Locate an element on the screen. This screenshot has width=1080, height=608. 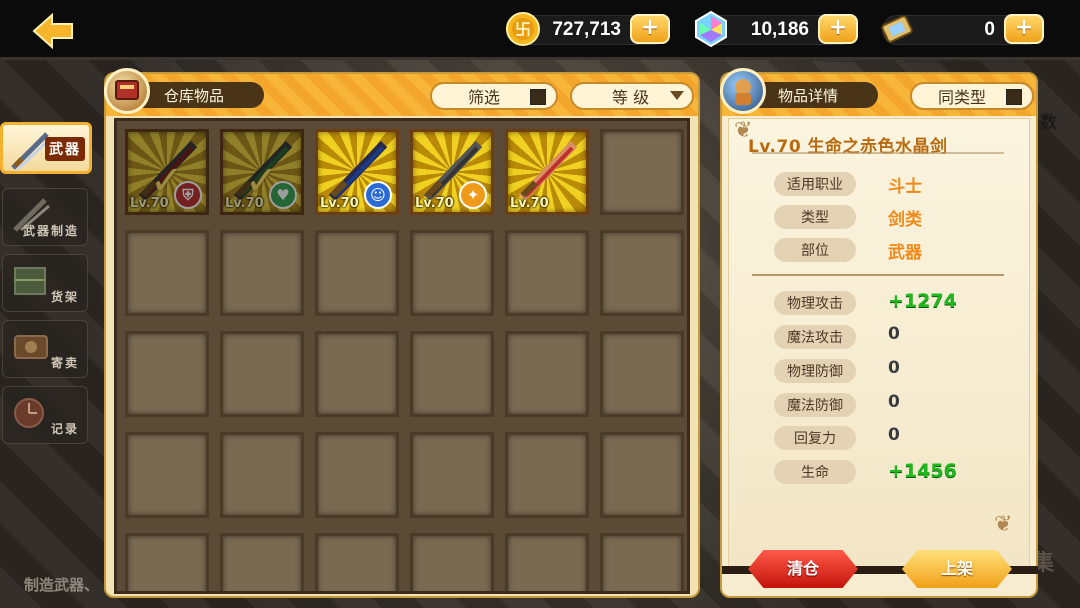
sidebar-item-shelf: 货架 is located at coordinates (45, 283).